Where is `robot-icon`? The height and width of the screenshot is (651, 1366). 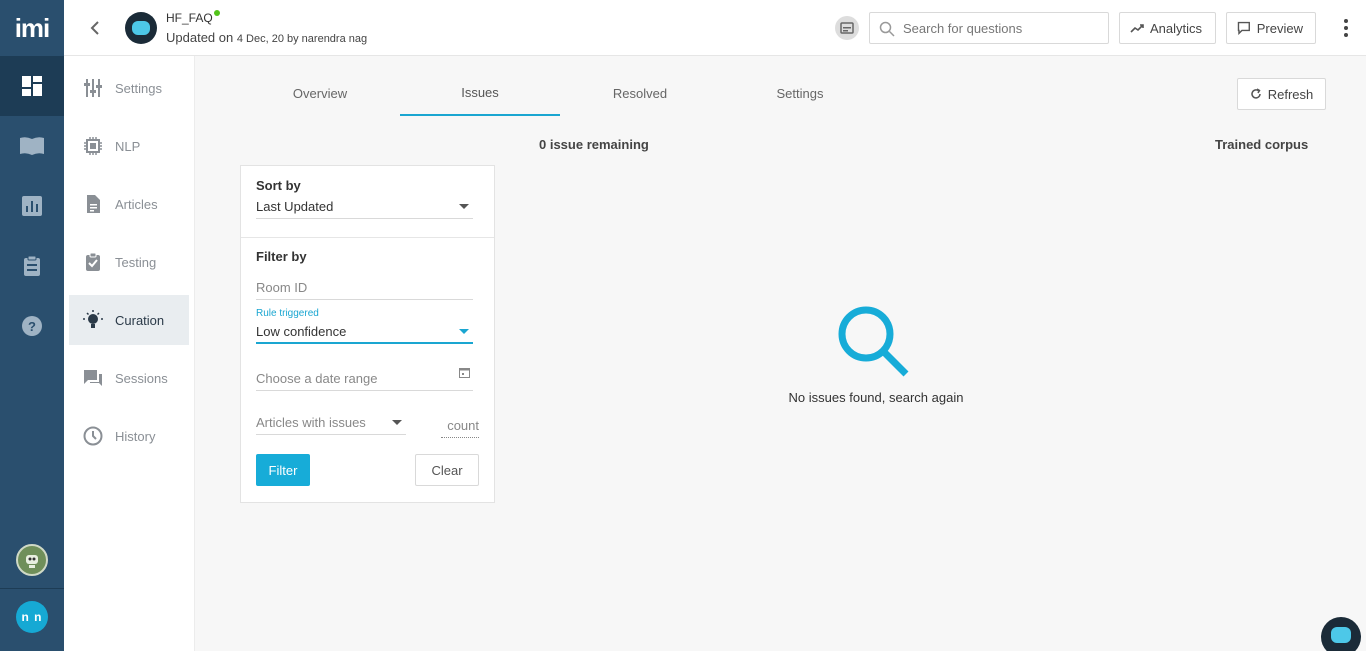 robot-icon is located at coordinates (32, 561).